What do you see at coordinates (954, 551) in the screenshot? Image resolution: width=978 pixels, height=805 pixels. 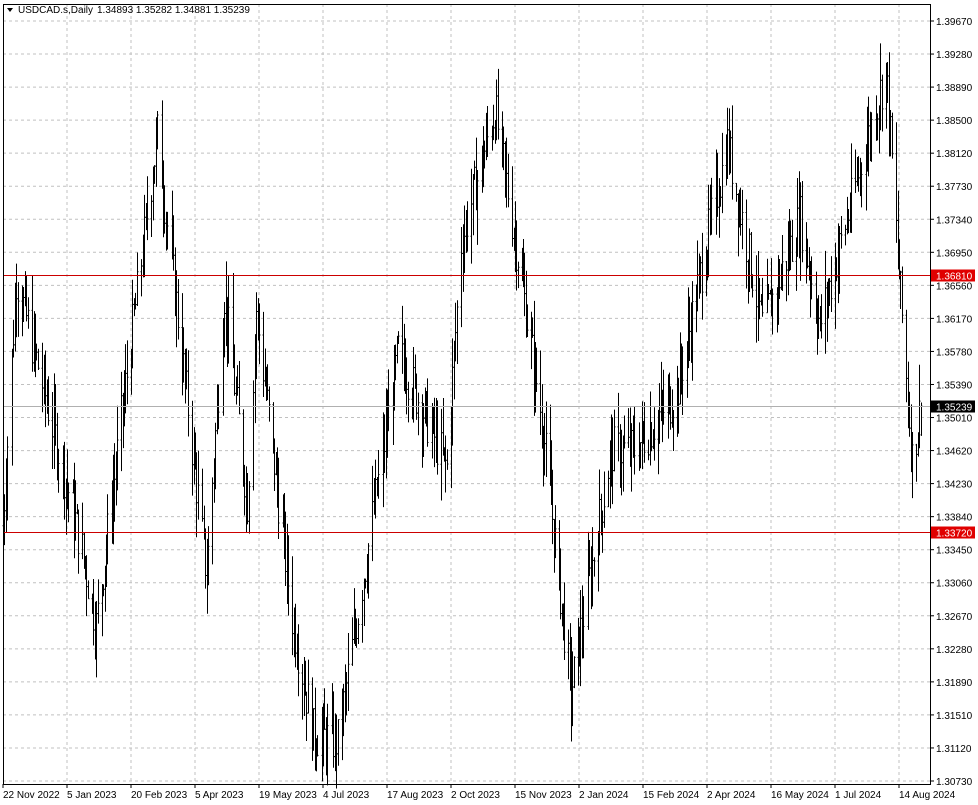 I see `y-tick-label: 1.33450` at bounding box center [954, 551].